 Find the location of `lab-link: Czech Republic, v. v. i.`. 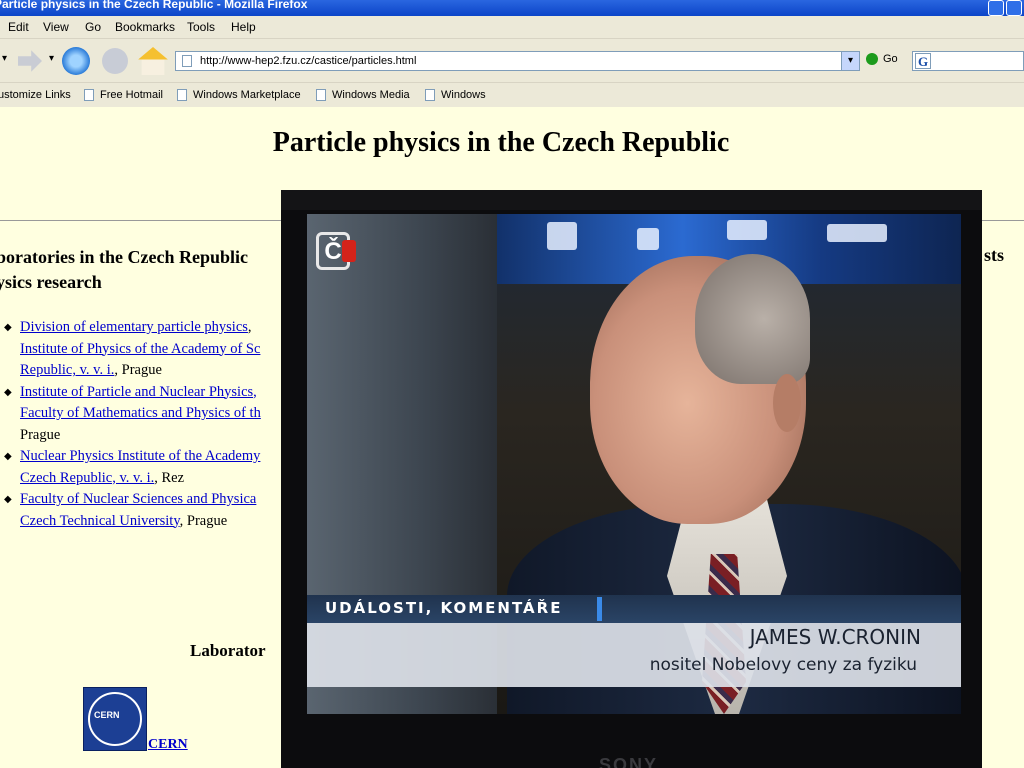

lab-link: Czech Republic, v. v. i. is located at coordinates (87, 478).